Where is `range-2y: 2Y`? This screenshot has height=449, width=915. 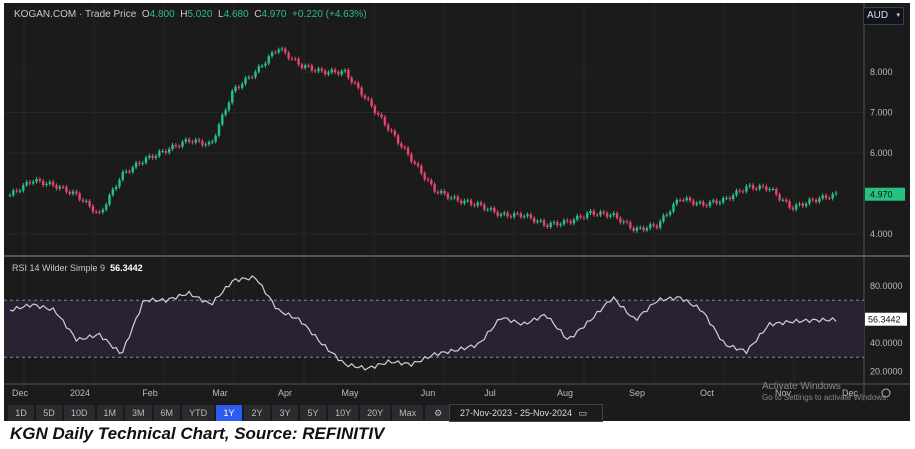
range-2y: 2Y is located at coordinates (257, 413).